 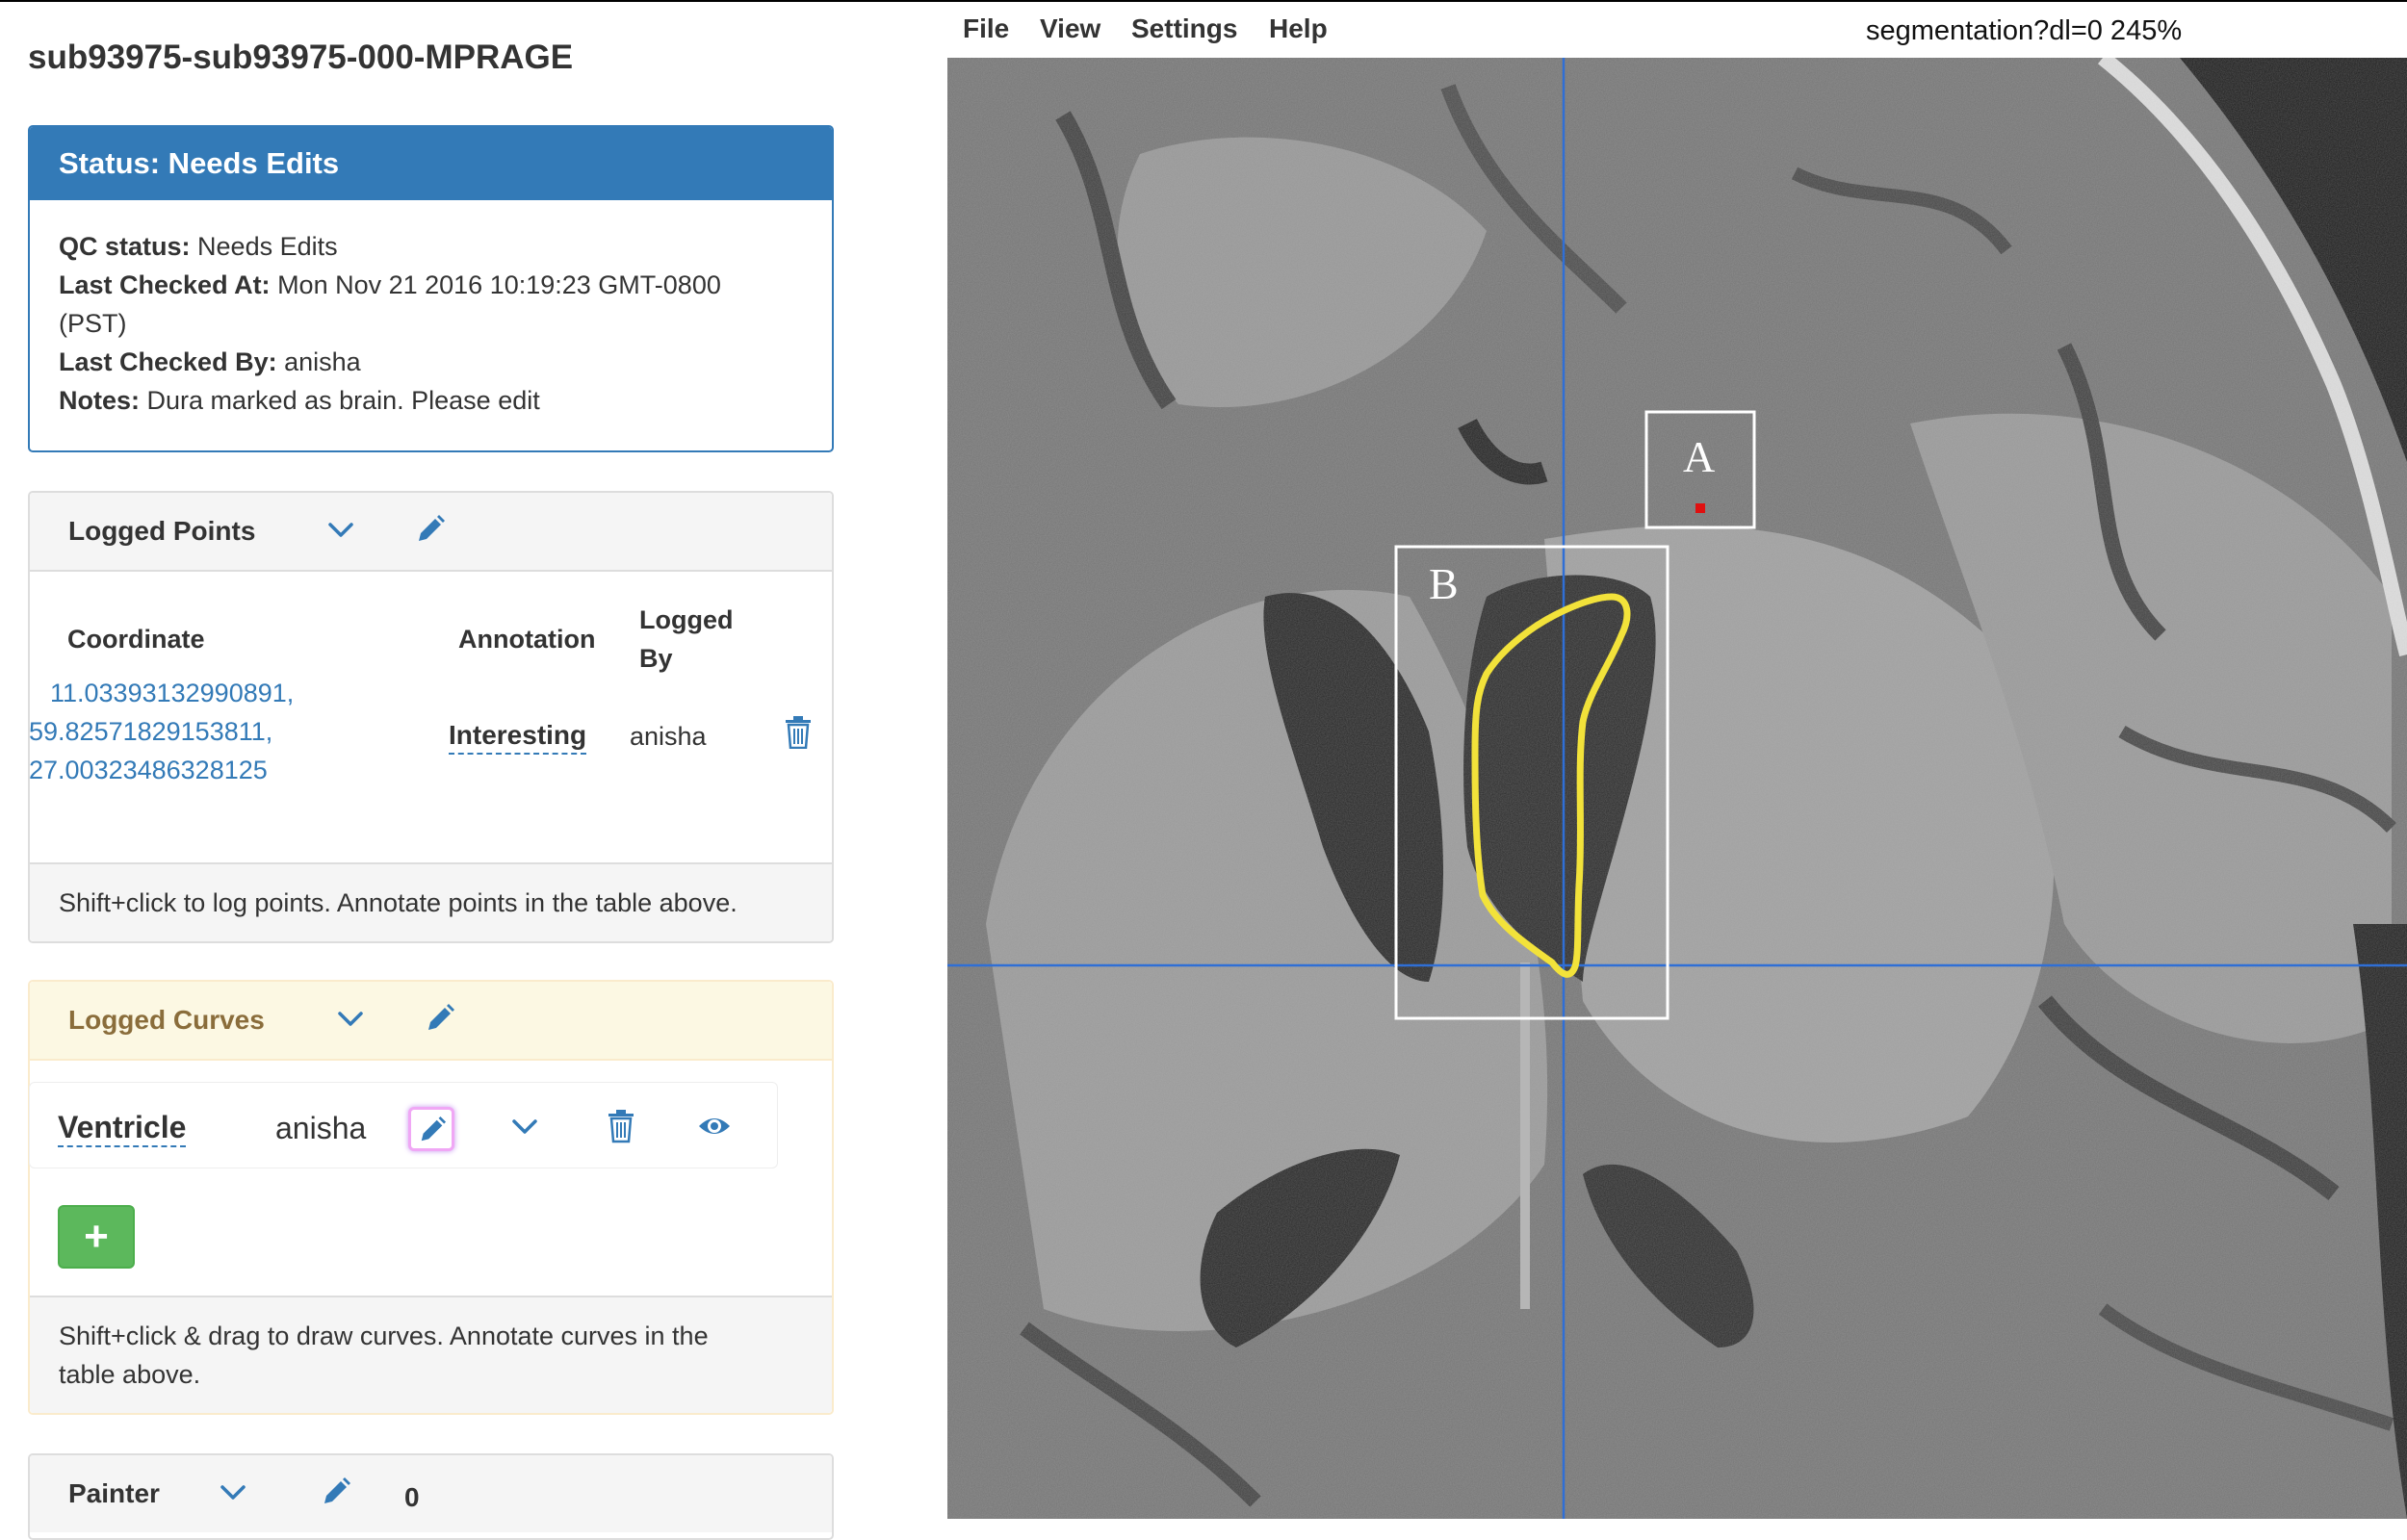 What do you see at coordinates (1184, 28) in the screenshot?
I see `menu-settings: Settings` at bounding box center [1184, 28].